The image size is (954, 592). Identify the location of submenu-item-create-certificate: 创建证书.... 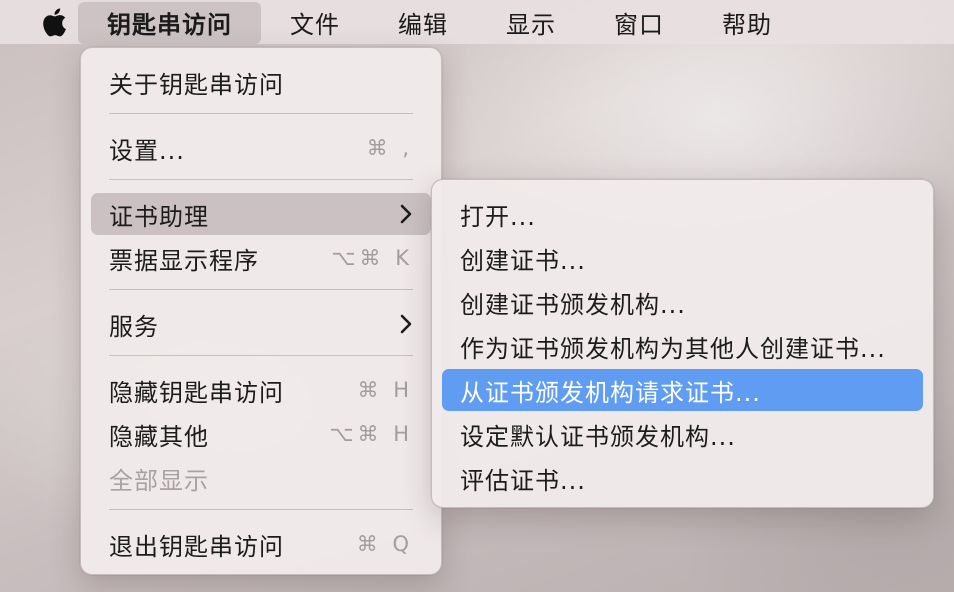
(682, 258).